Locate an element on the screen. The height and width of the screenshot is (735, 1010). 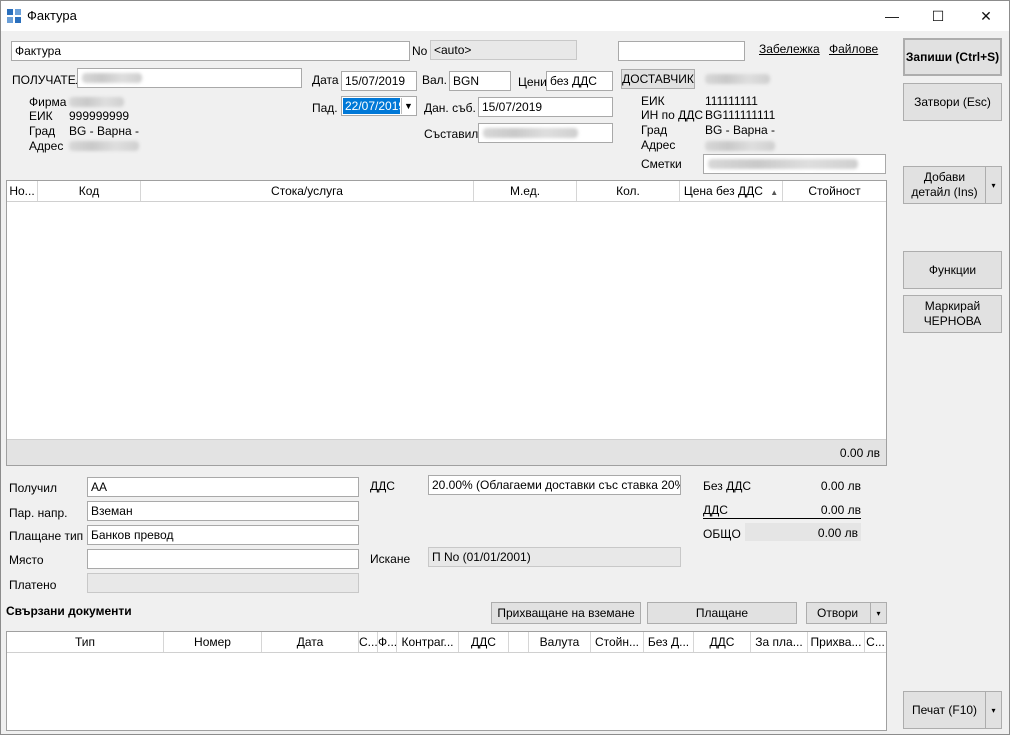
files-link: Файлове is located at coordinates (853, 49).